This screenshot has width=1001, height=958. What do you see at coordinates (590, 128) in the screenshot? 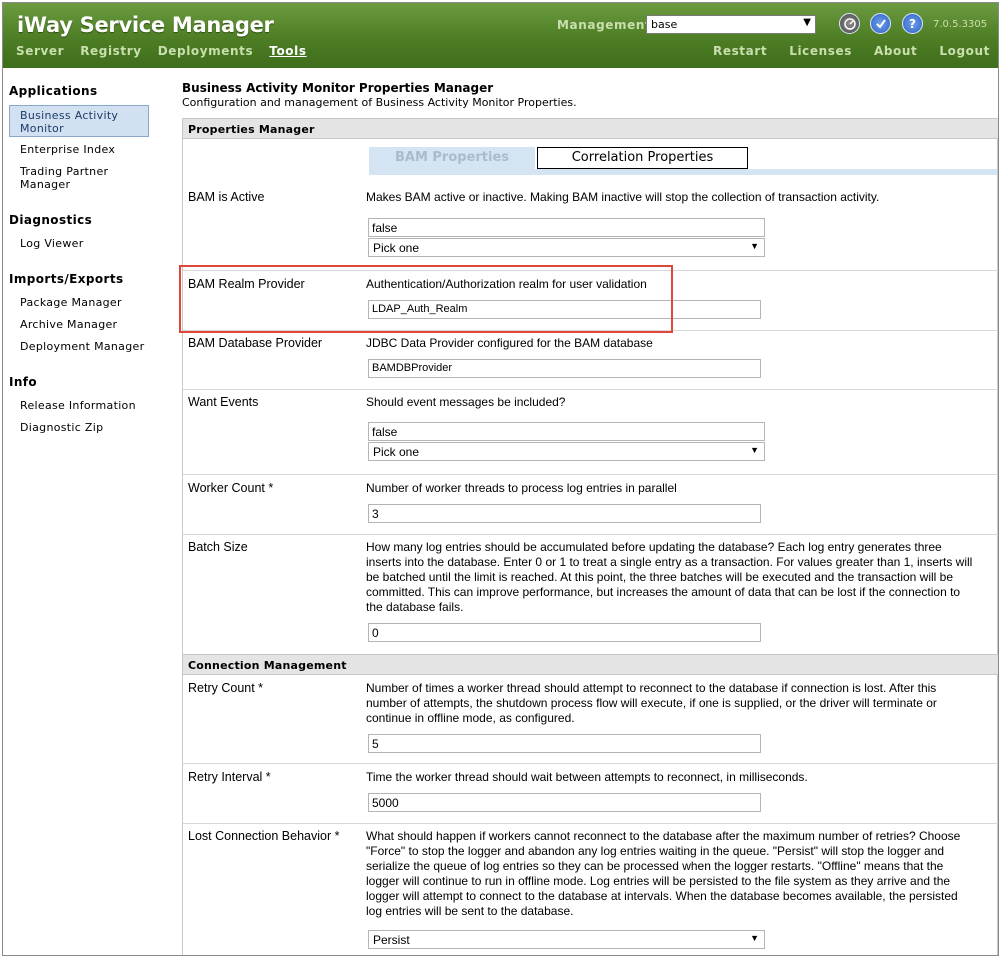
I see `section-header-properties-manager: Properties Manager` at bounding box center [590, 128].